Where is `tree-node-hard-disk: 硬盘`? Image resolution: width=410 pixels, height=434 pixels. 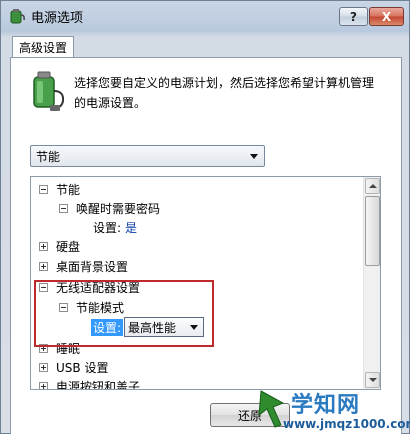 tree-node-hard-disk: 硬盘 is located at coordinates (59, 246).